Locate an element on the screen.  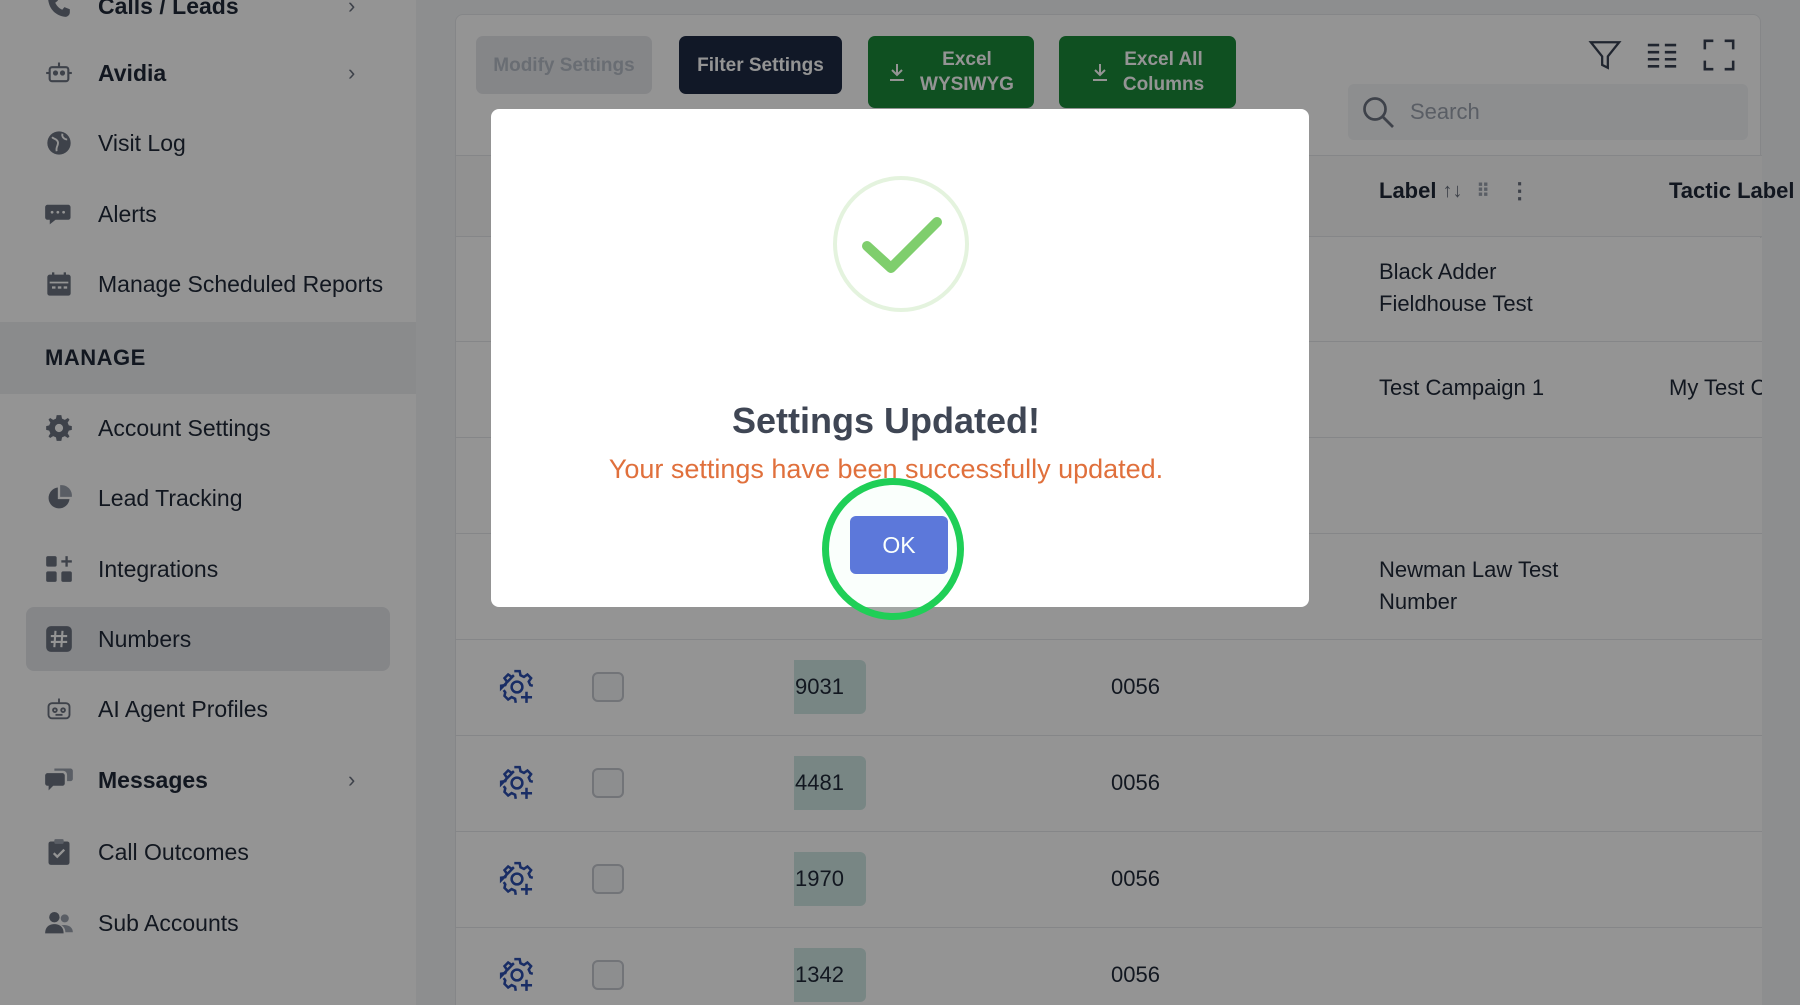
dialog-title: Settings Updated! is located at coordinates (885, 420).